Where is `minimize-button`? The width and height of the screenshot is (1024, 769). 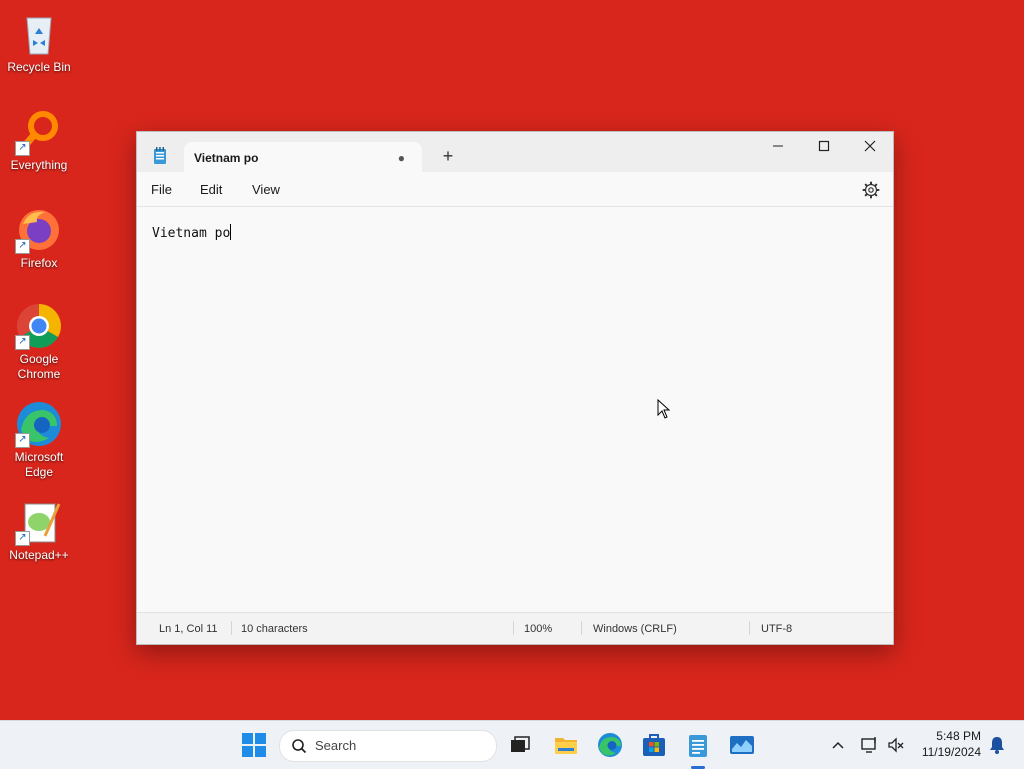
minimize-button is located at coordinates (778, 147).